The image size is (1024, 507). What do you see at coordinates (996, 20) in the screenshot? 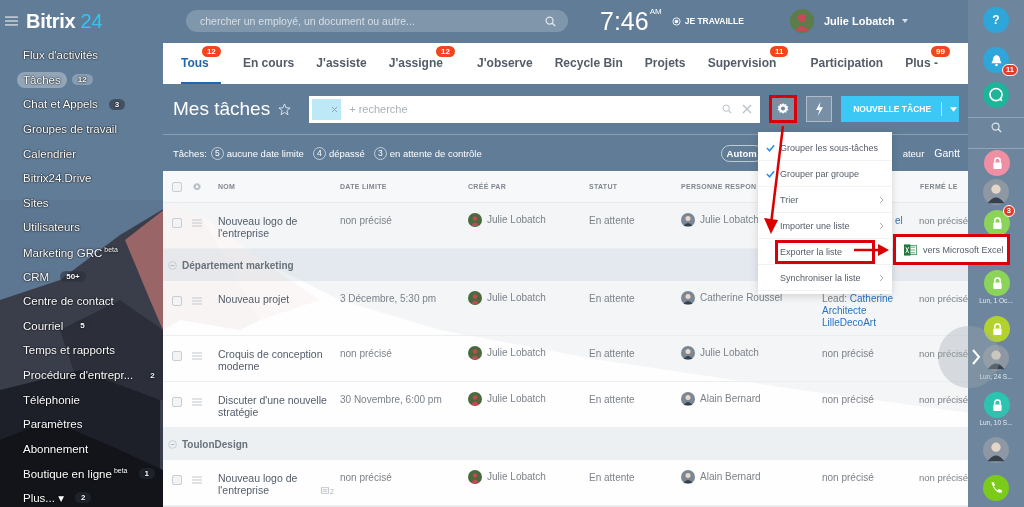
I see `help-button: ?` at bounding box center [996, 20].